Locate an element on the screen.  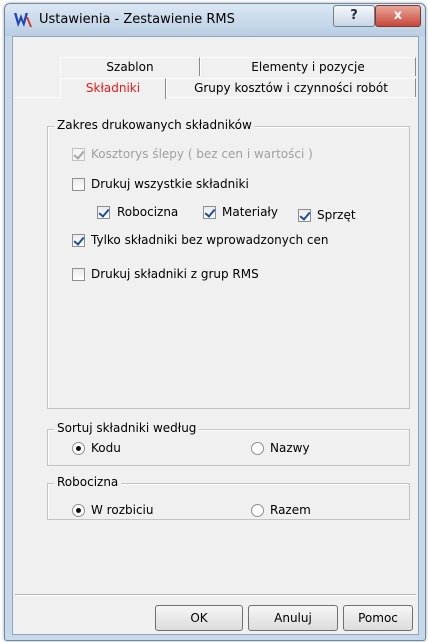
razem-label: Razem is located at coordinates (290, 510).